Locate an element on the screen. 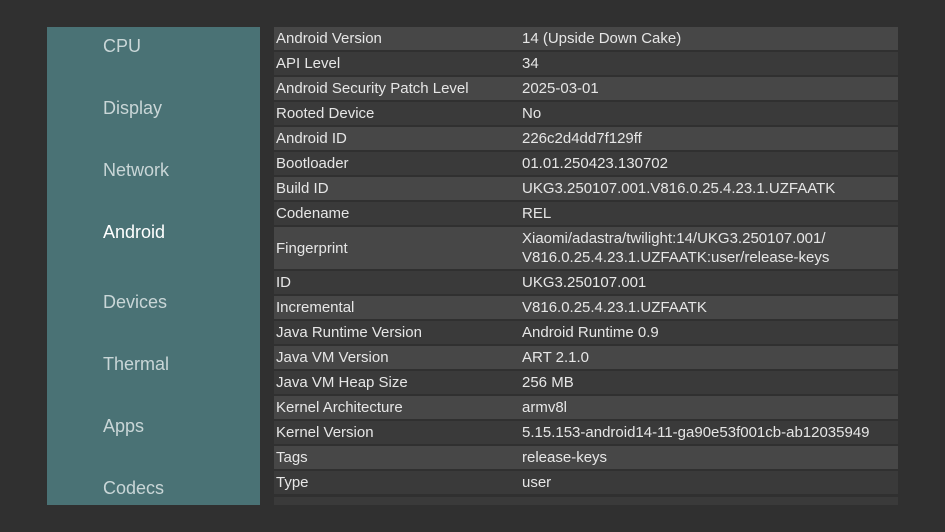 Image resolution: width=945 pixels, height=532 pixels. table-row: Java VM Version ART 2.1.0 is located at coordinates (586, 357).